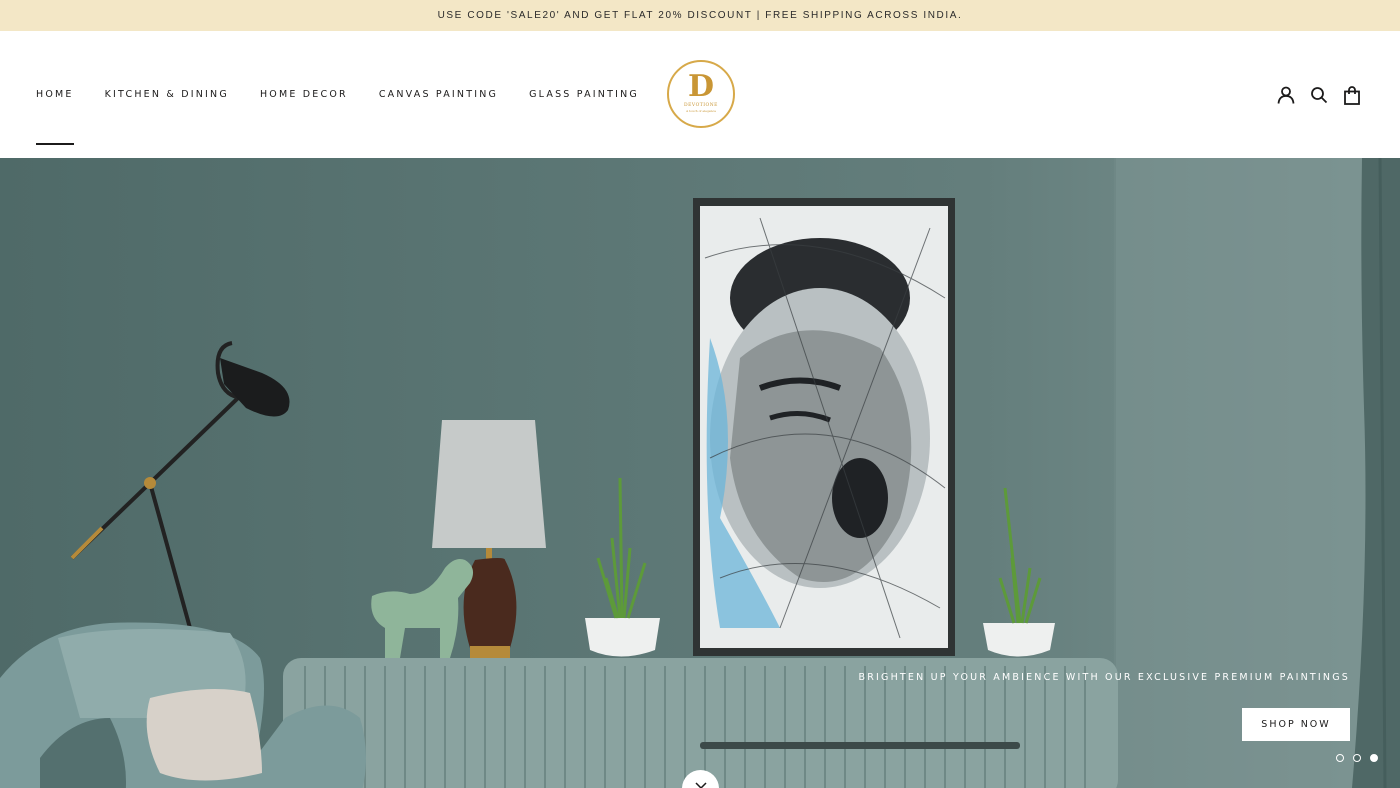  What do you see at coordinates (304, 94) in the screenshot?
I see `nav-item-home-decor: HOME DECOR` at bounding box center [304, 94].